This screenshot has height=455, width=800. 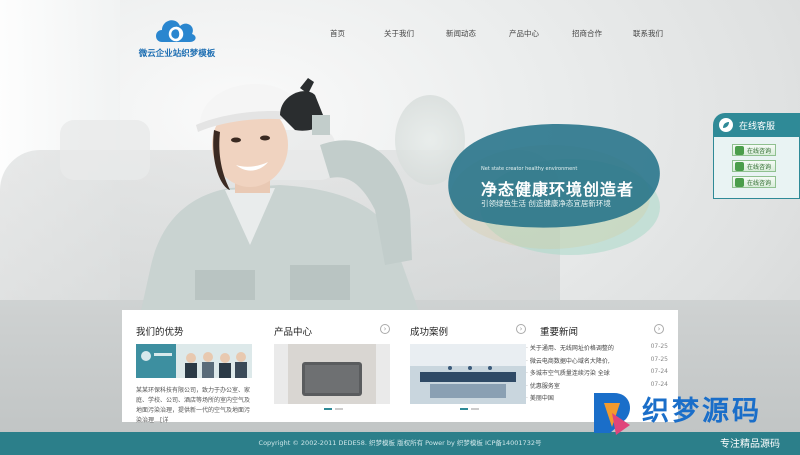 What do you see at coordinates (332, 374) in the screenshot?
I see `product-image` at bounding box center [332, 374].